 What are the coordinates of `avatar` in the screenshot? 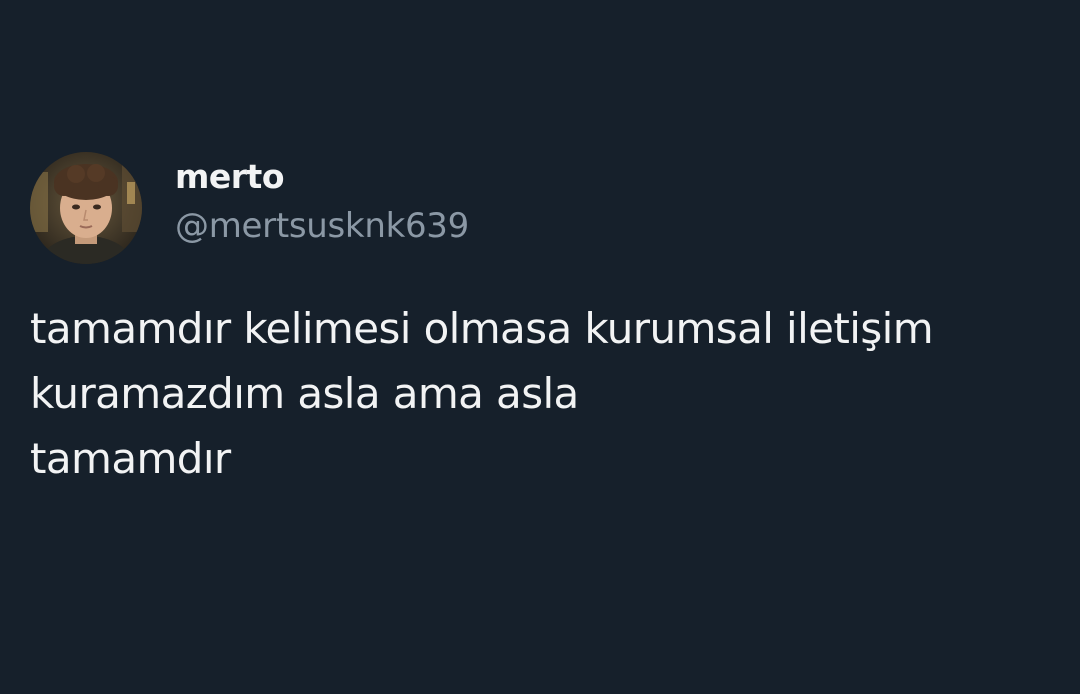 It's located at (86, 208).